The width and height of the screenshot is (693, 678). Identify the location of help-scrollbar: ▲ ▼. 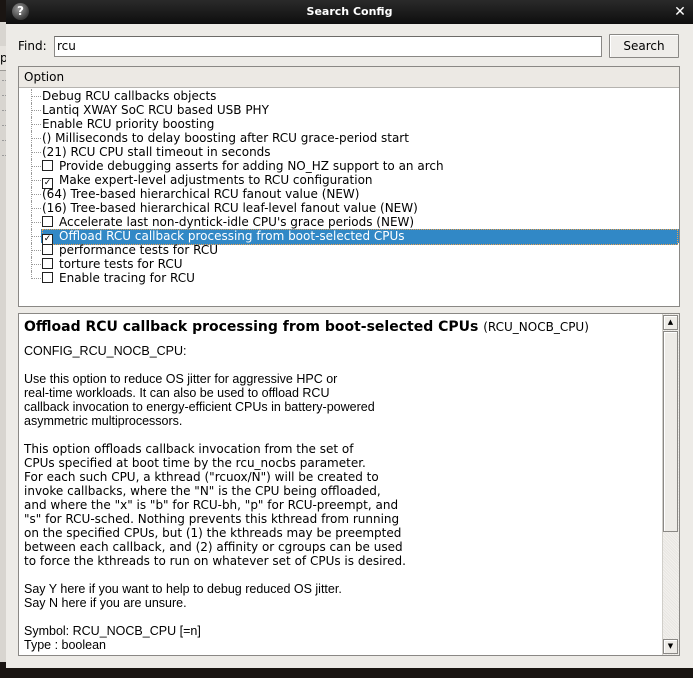
(670, 484).